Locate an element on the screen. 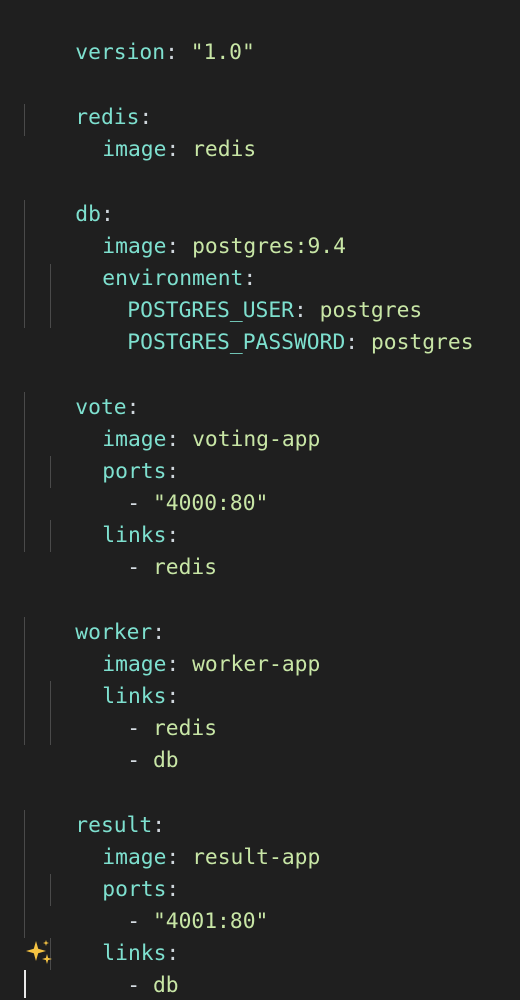 The height and width of the screenshot is (1000, 520). code-line: image: result-app is located at coordinates (185, 840).